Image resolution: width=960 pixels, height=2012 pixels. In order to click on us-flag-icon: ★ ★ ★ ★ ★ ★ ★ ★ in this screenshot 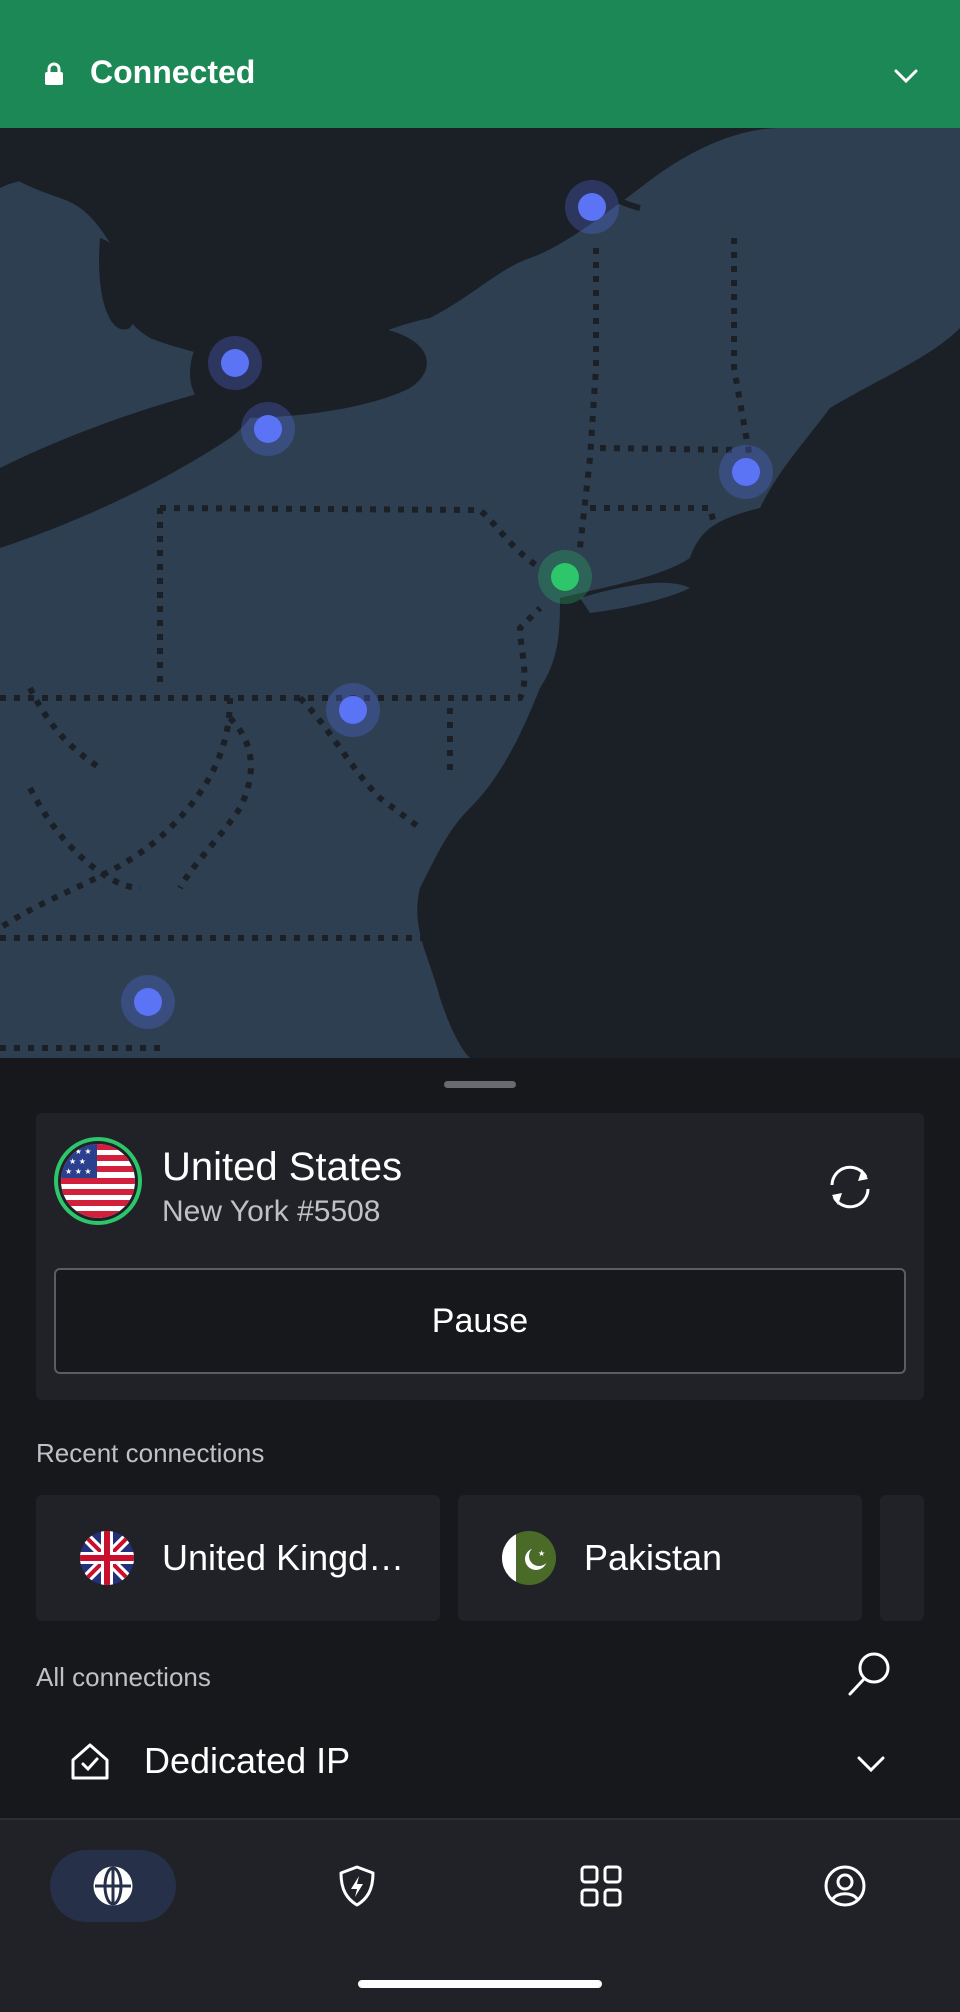, I will do `click(98, 1181)`.